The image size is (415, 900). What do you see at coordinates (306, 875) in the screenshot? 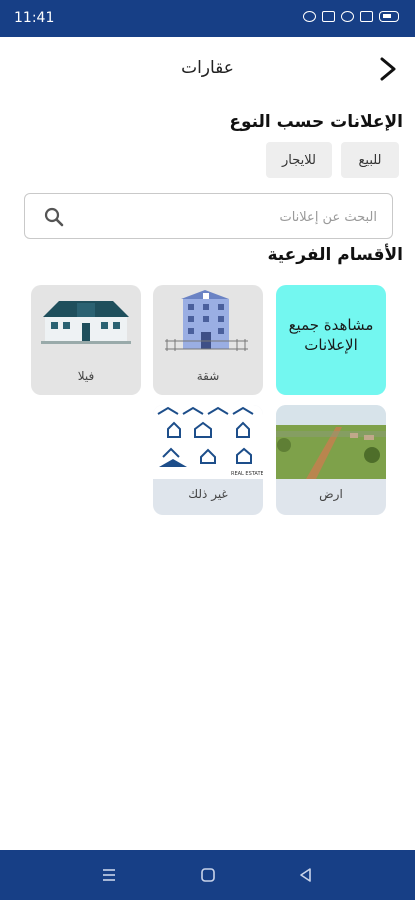
I see `back-triangle-icon` at bounding box center [306, 875].